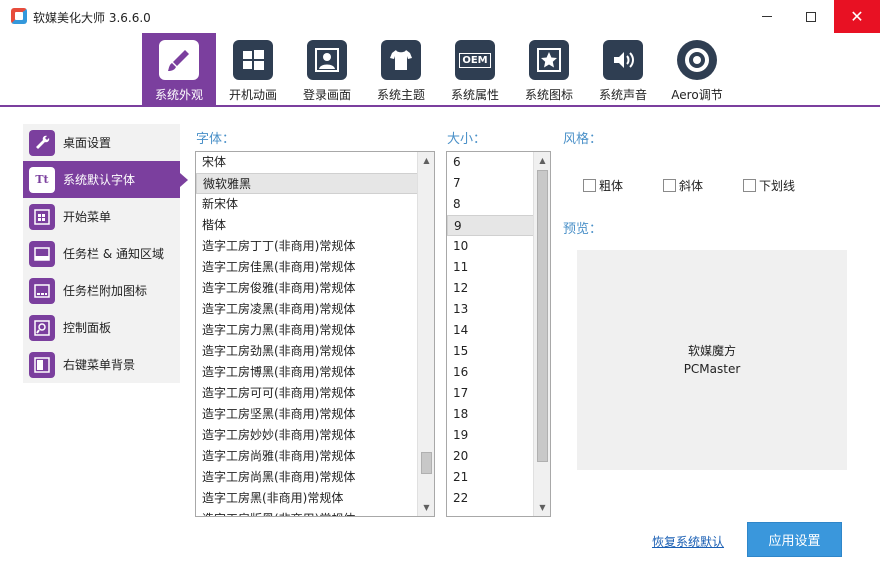 Image resolution: width=880 pixels, height=579 pixels. Describe the element at coordinates (315, 246) in the screenshot. I see `font-list-item: 造字工房丁丁(非商用)常规体` at that location.